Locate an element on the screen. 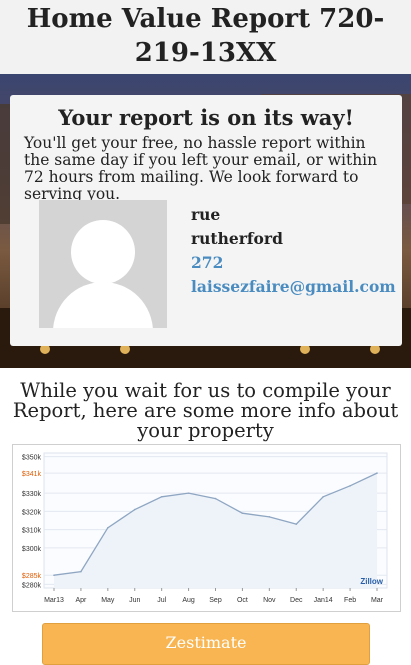 This screenshot has width=411, height=665. y-tick-label: $341k is located at coordinates (32, 474).